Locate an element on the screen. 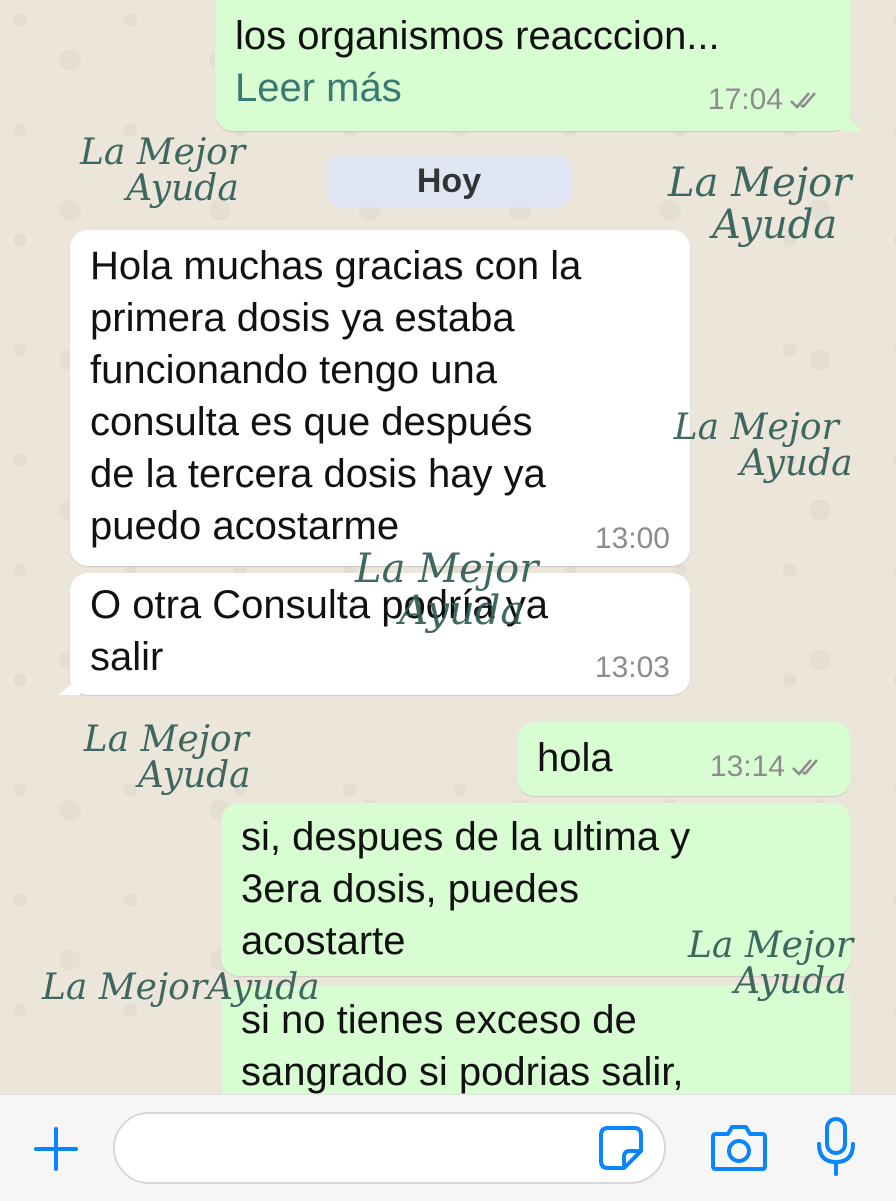 The height and width of the screenshot is (1201, 896). message-meta: 13:00 is located at coordinates (632, 539).